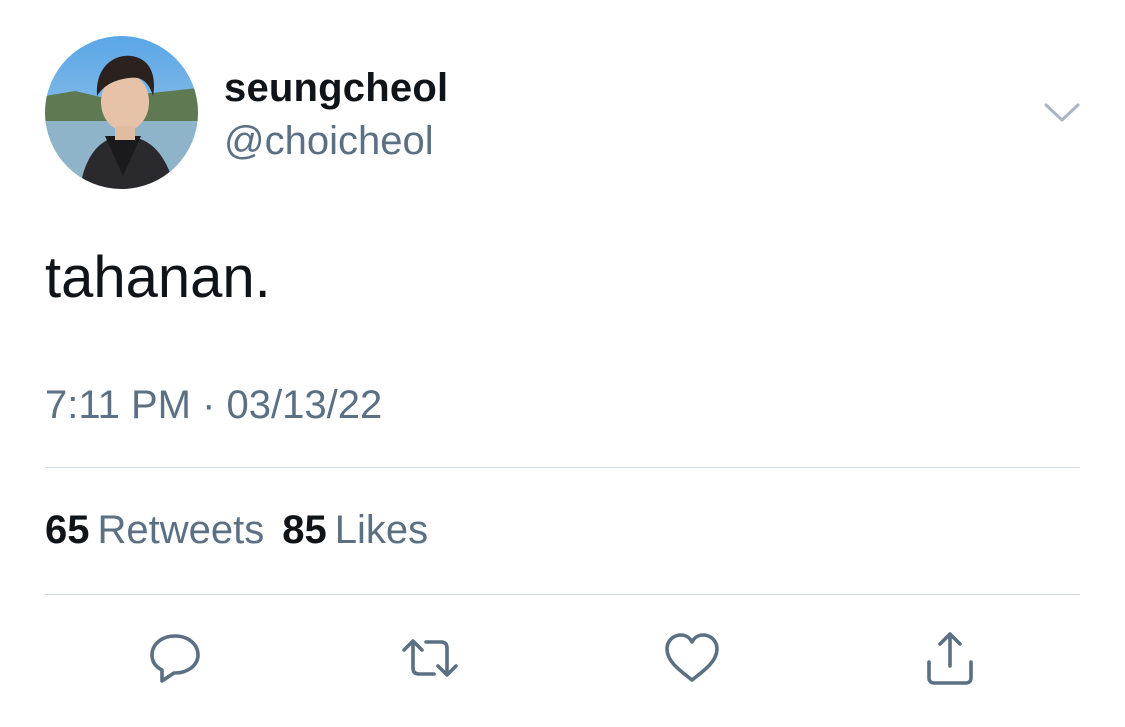 This screenshot has width=1125, height=727. I want to click on likes-label: Likes, so click(381, 530).